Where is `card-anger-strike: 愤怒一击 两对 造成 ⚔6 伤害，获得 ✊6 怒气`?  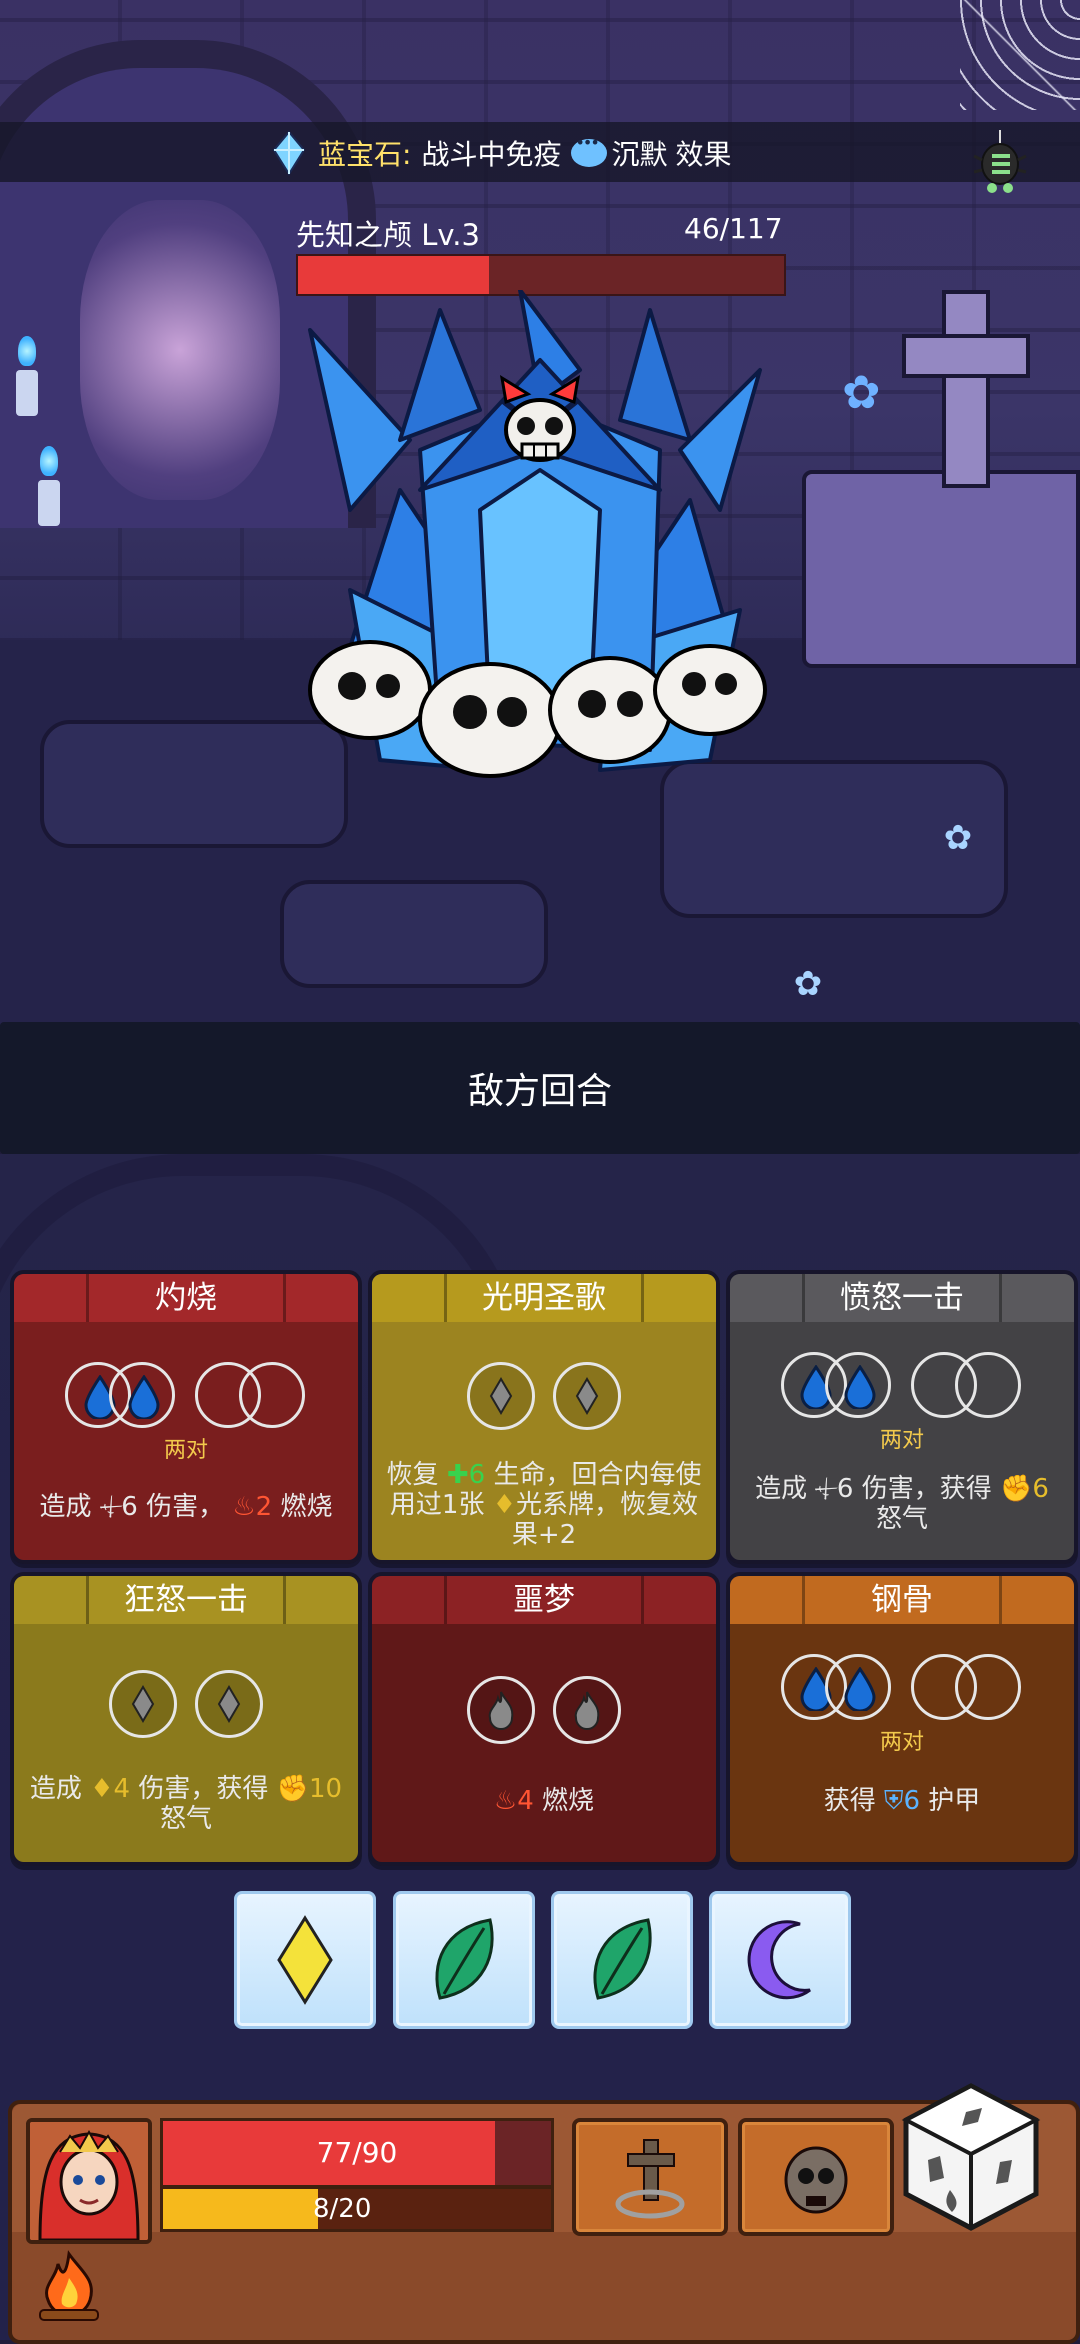
card-anger-strike: 愤怒一击 两对 造成 ⚔6 伤害，获得 ✊6 怒气 is located at coordinates (902, 1417).